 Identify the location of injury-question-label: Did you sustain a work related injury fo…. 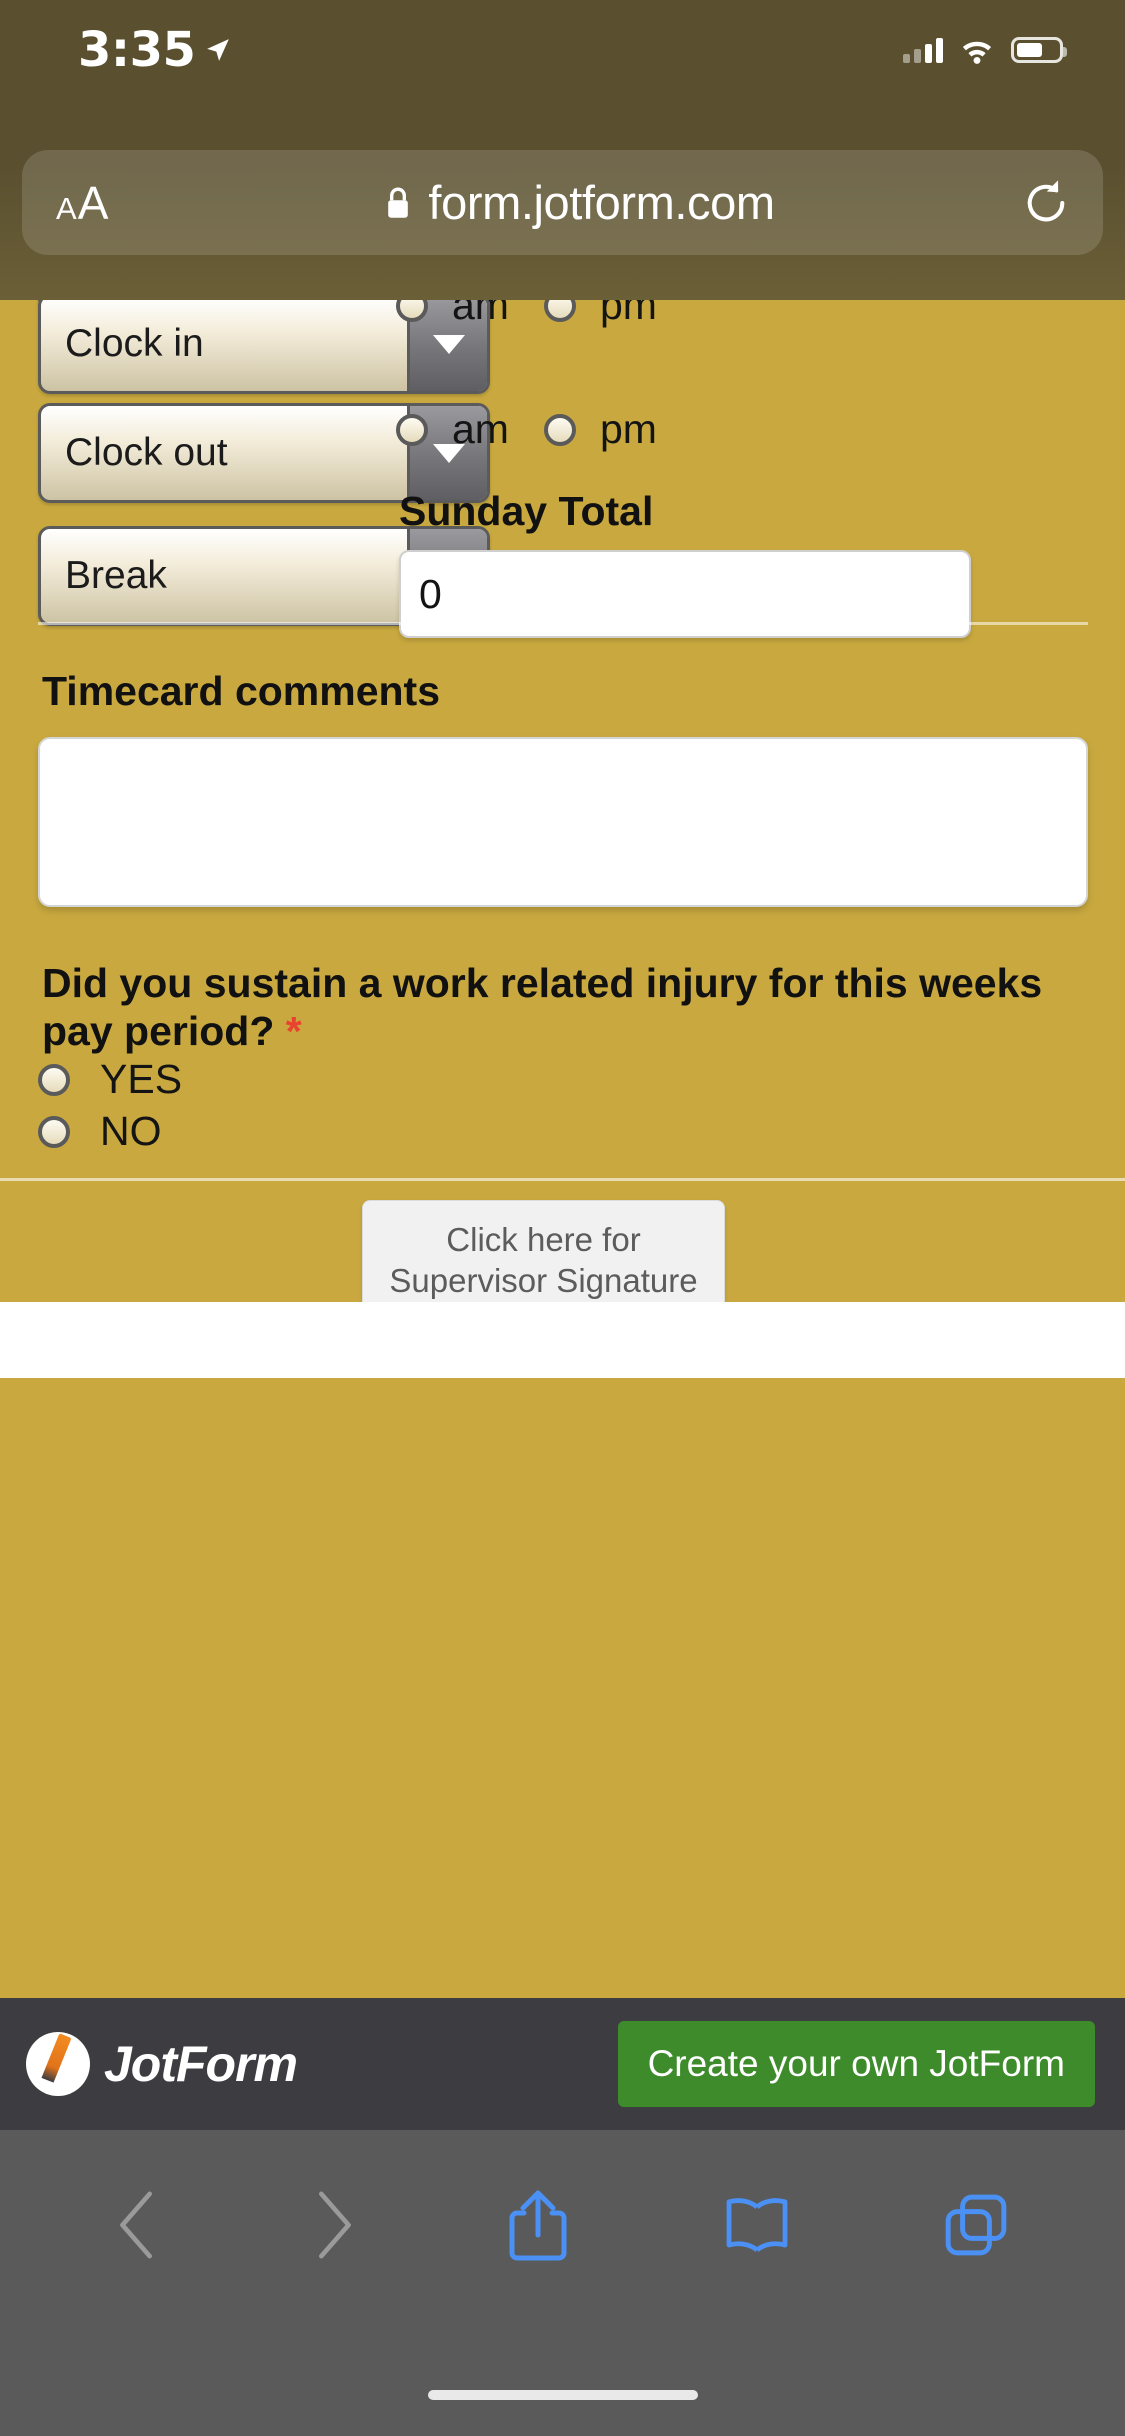
(552, 1007).